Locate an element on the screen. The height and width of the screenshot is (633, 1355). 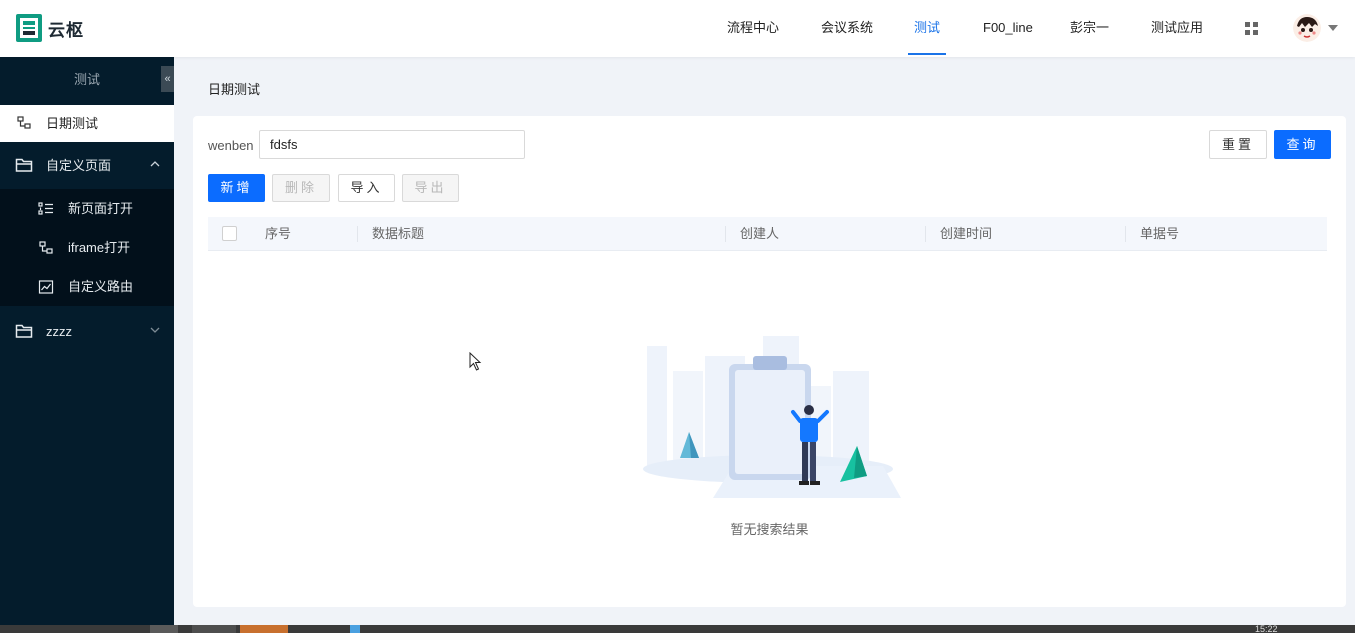
logo-text: 云枢 is located at coordinates (66, 30).